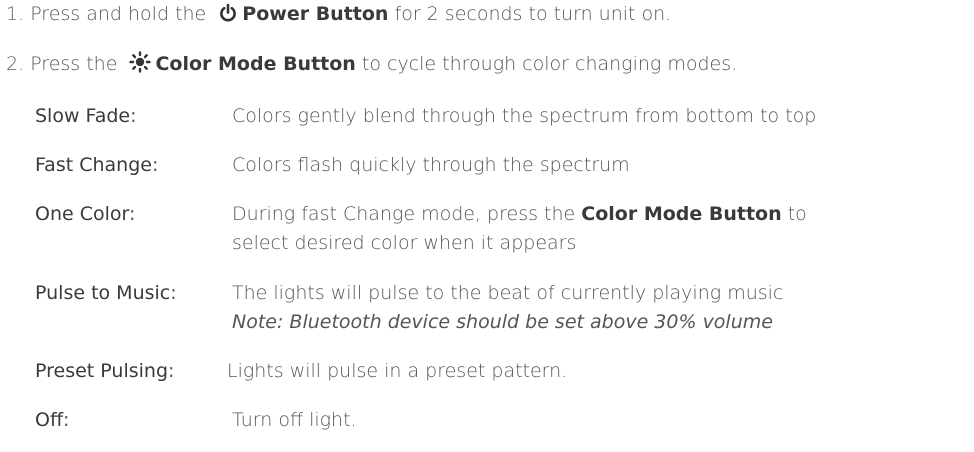 The image size is (974, 452). I want to click on mode-label: Preset Pulsing:, so click(105, 371).